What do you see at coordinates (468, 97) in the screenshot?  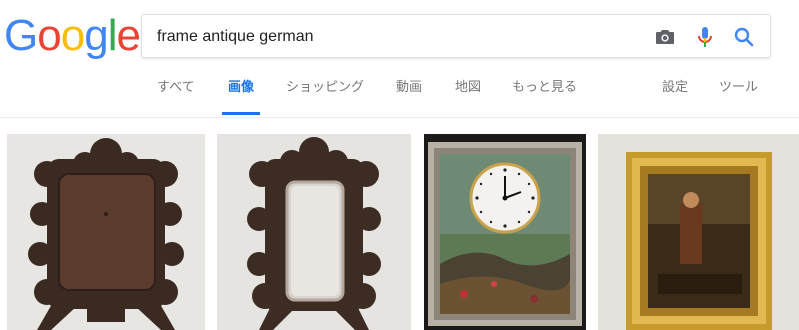 I see `tab-maps: 地図` at bounding box center [468, 97].